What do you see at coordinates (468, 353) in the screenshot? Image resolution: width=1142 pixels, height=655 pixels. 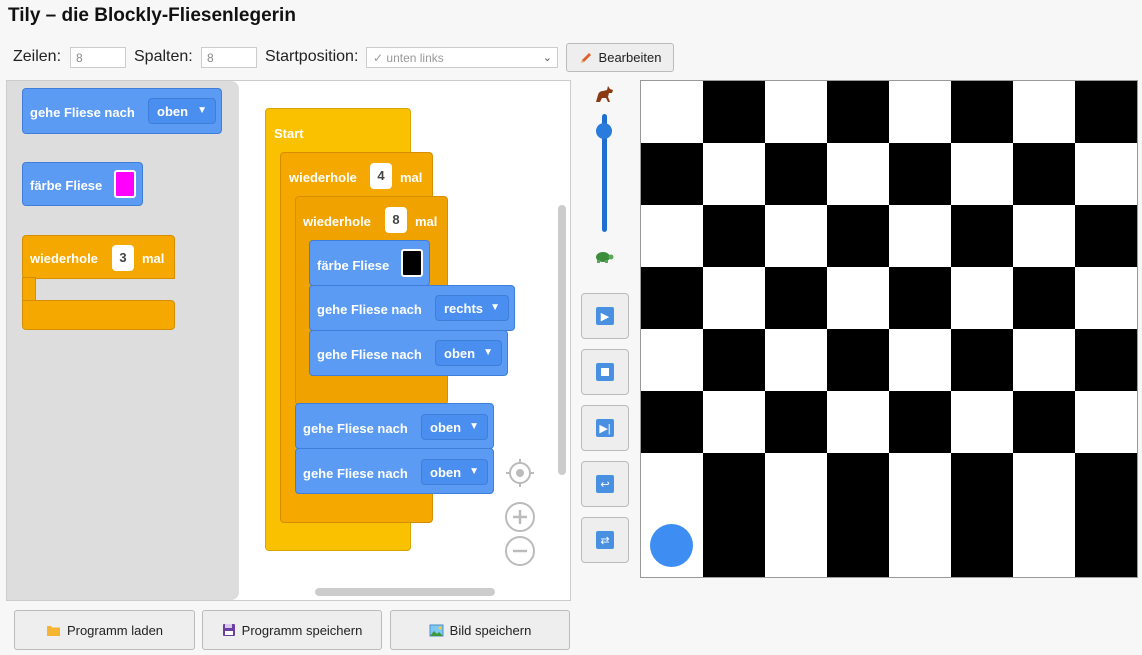 I see `move-up-dropdown: oben ▼` at bounding box center [468, 353].